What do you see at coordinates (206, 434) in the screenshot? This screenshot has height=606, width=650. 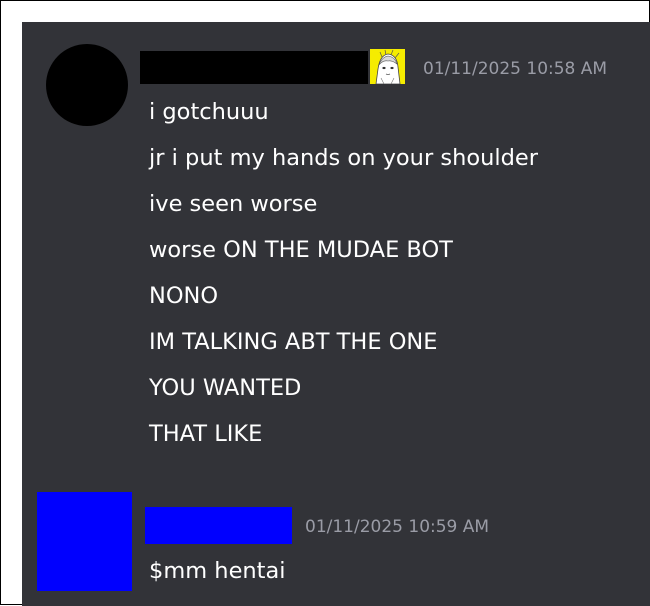 I see `message-line: THAT LIKE` at bounding box center [206, 434].